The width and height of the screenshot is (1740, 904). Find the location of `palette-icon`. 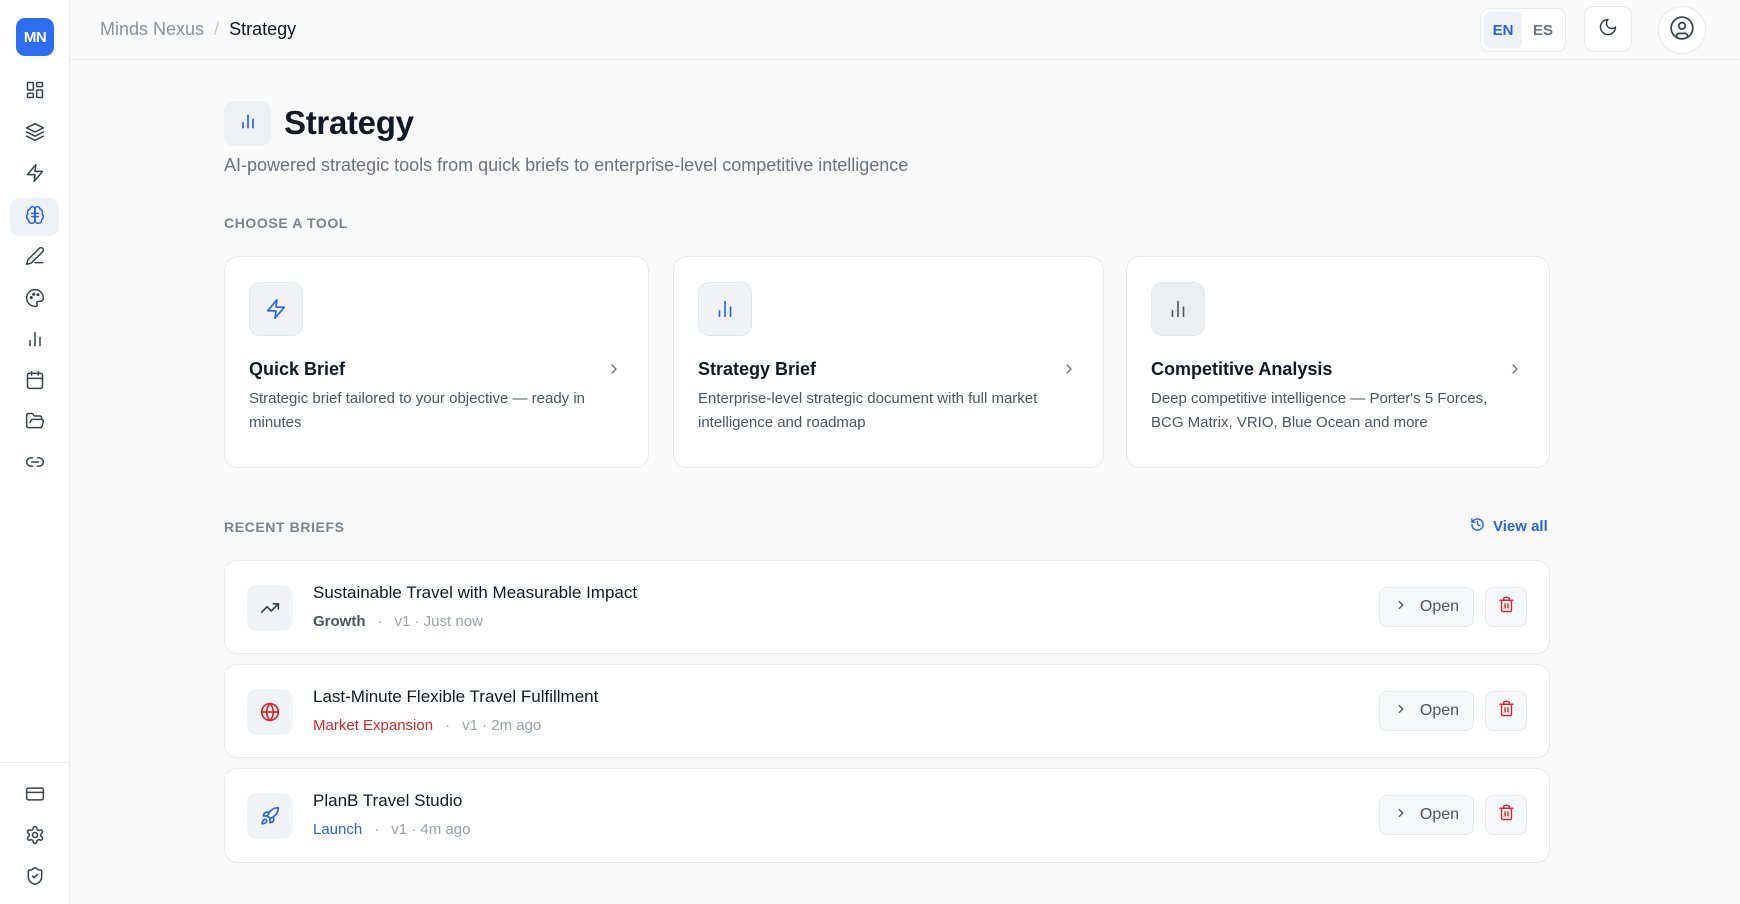

palette-icon is located at coordinates (35, 300).